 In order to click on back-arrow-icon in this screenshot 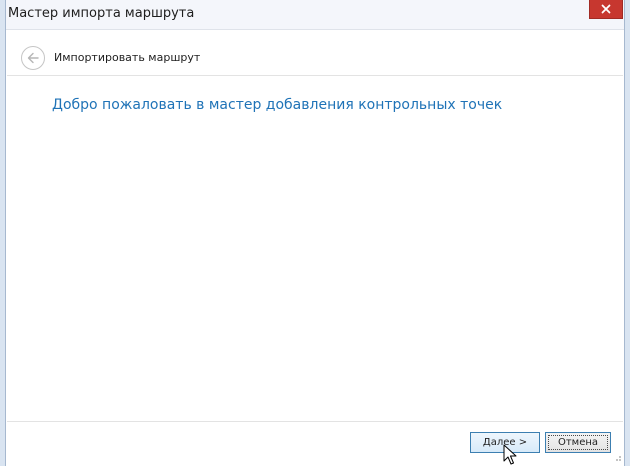, I will do `click(33, 58)`.